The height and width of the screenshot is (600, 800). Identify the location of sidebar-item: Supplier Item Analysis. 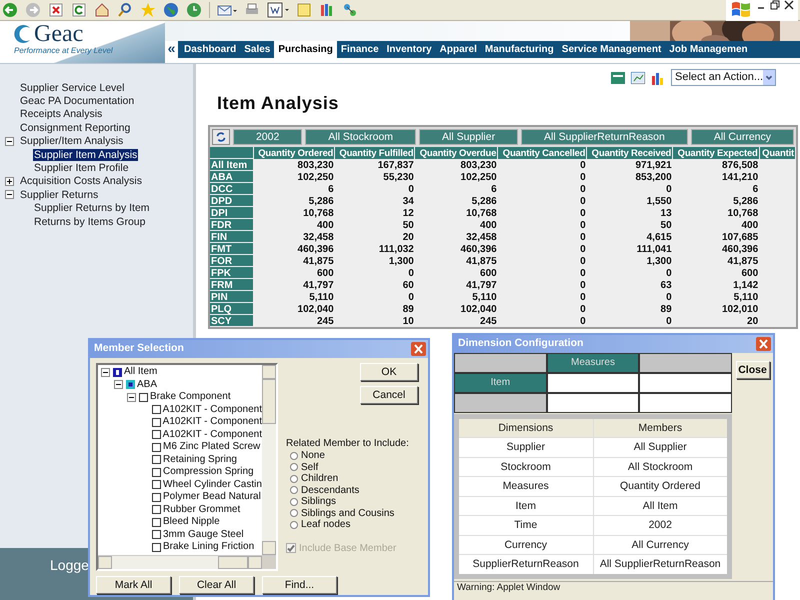
(85, 154).